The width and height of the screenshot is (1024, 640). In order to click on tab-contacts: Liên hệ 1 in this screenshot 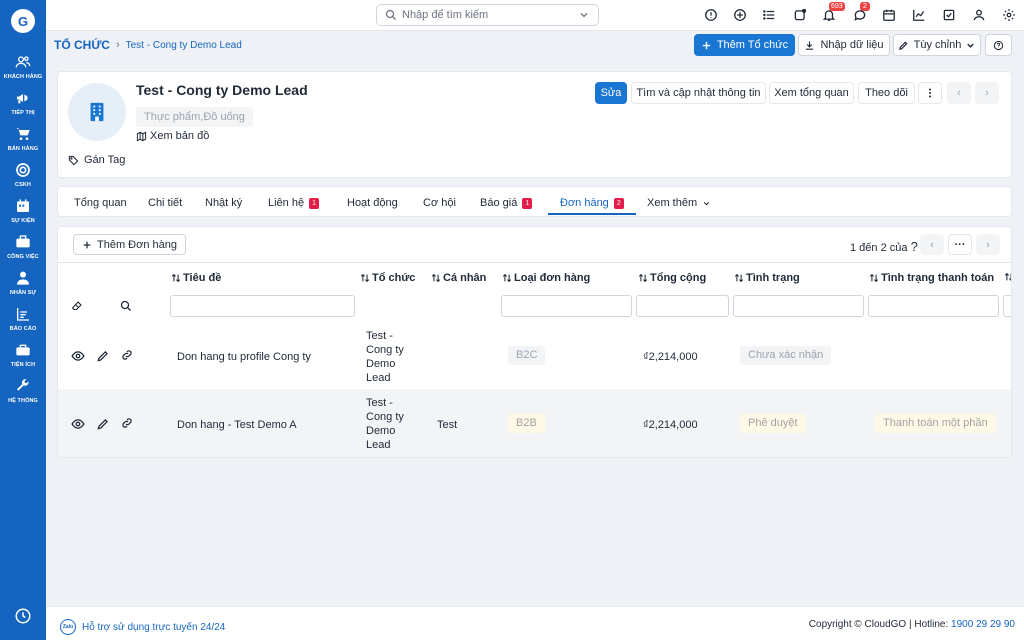, I will do `click(293, 203)`.